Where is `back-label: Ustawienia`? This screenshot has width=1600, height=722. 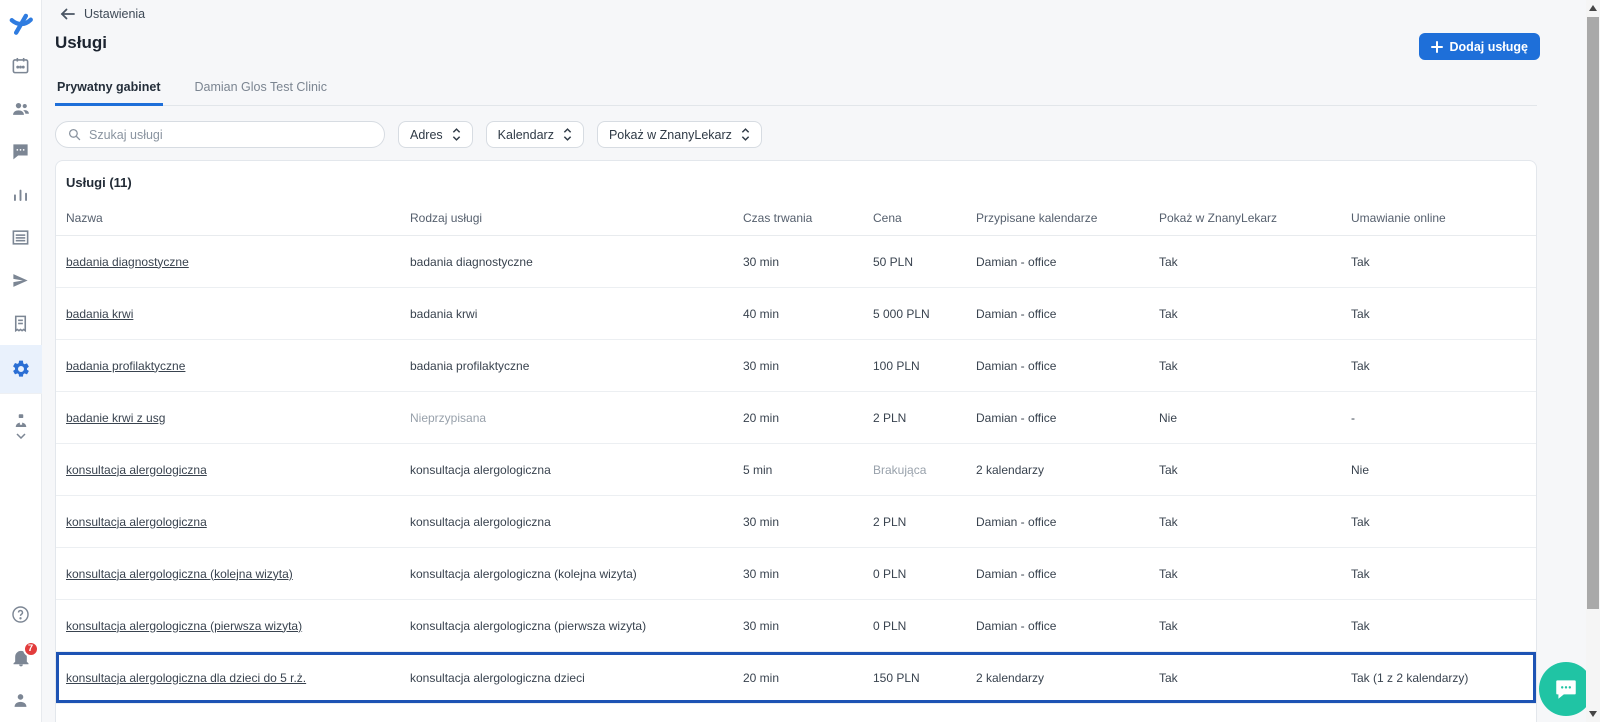 back-label: Ustawienia is located at coordinates (115, 14).